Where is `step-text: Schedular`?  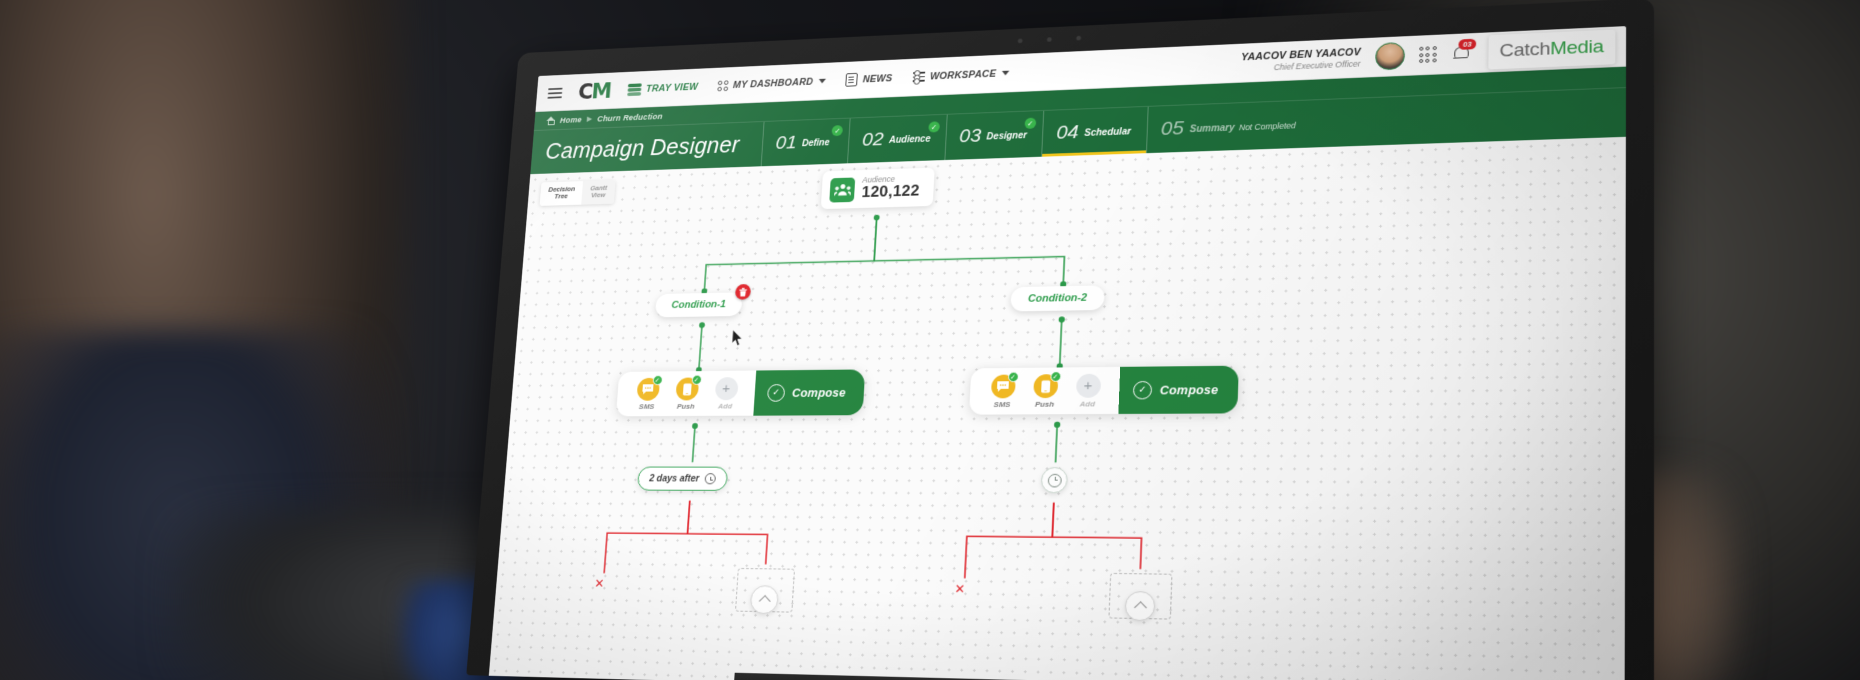 step-text: Schedular is located at coordinates (1107, 131).